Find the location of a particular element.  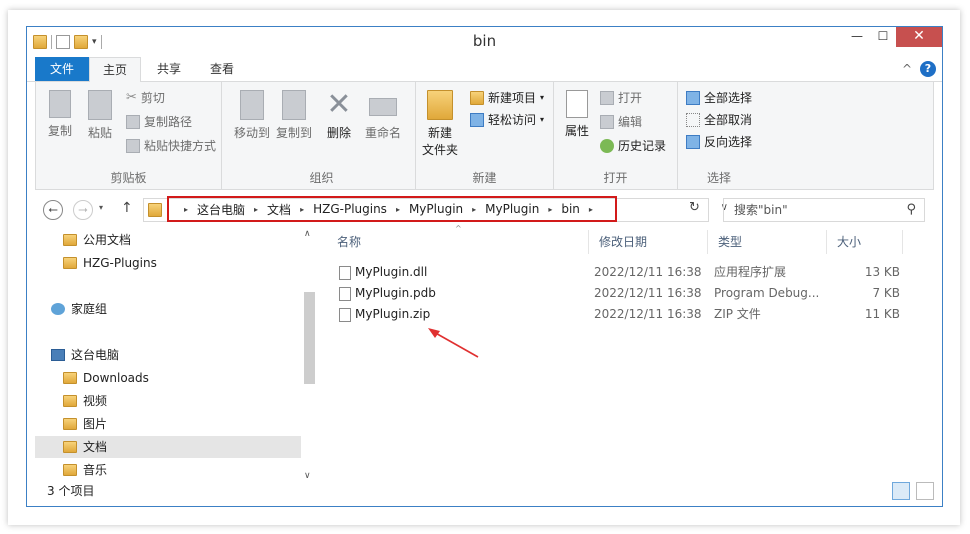

large-icons-view-button is located at coordinates (925, 491).